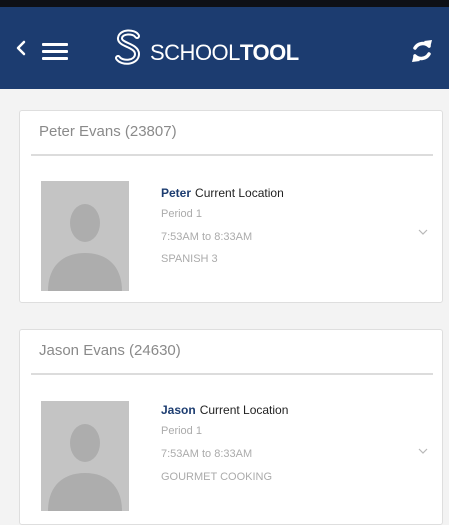 The height and width of the screenshot is (525, 449). Describe the element at coordinates (176, 193) in the screenshot. I see `student-first-name: Peter` at that location.